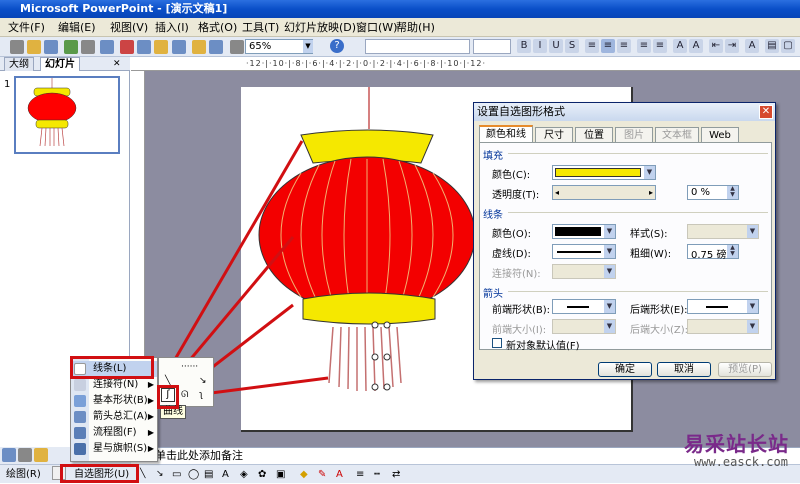 The image size is (800, 484). What do you see at coordinates (184, 395) in the screenshot?
I see `freeform-shape-icon: ᘏ` at bounding box center [184, 395].